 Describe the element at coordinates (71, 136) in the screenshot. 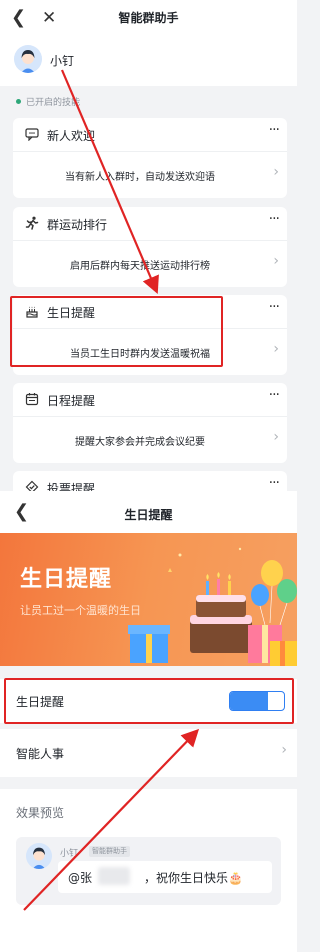

I see `card-title: 新人欢迎` at that location.